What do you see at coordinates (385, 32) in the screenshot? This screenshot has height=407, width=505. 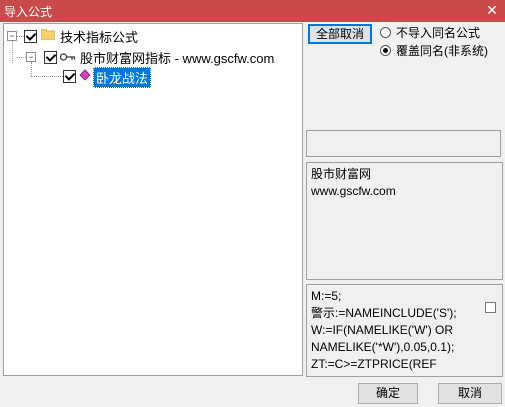 I see `radio-skip-duplicates` at bounding box center [385, 32].